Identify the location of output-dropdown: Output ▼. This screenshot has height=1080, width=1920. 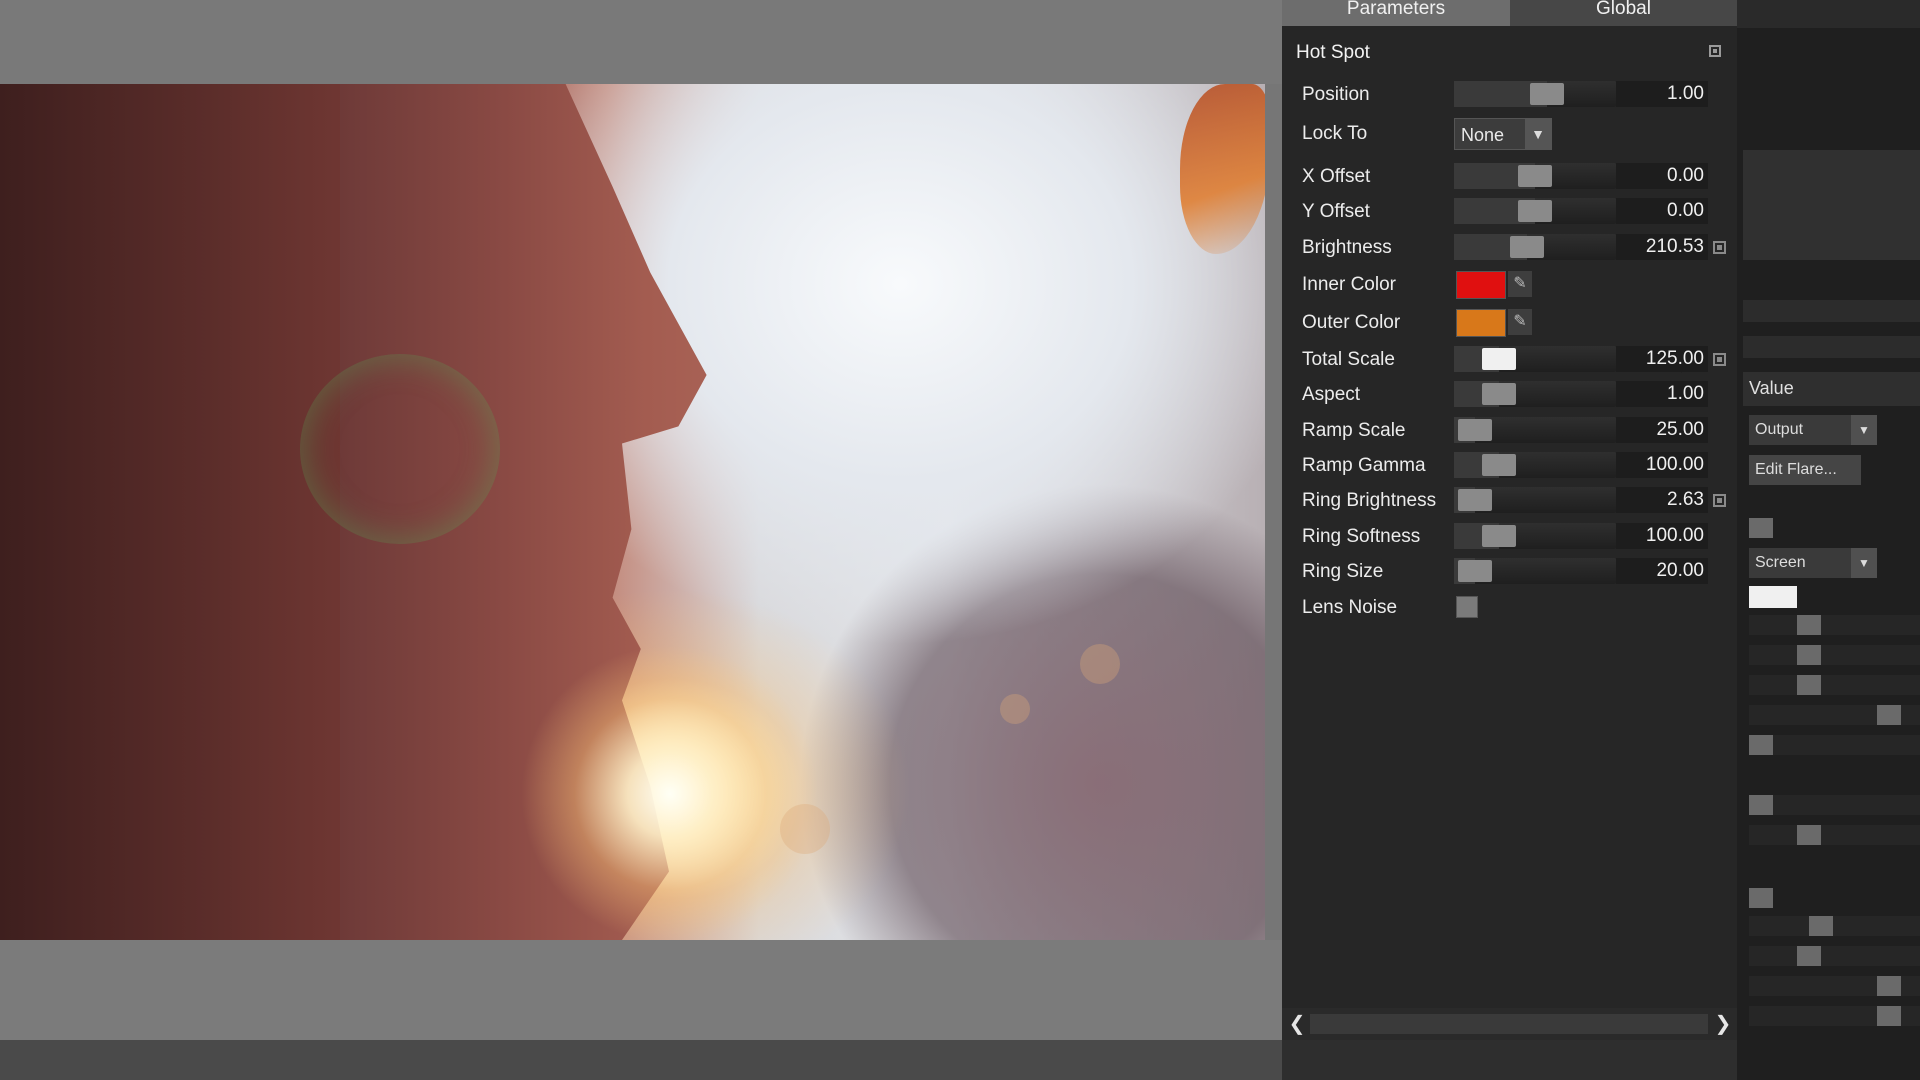
(1813, 430).